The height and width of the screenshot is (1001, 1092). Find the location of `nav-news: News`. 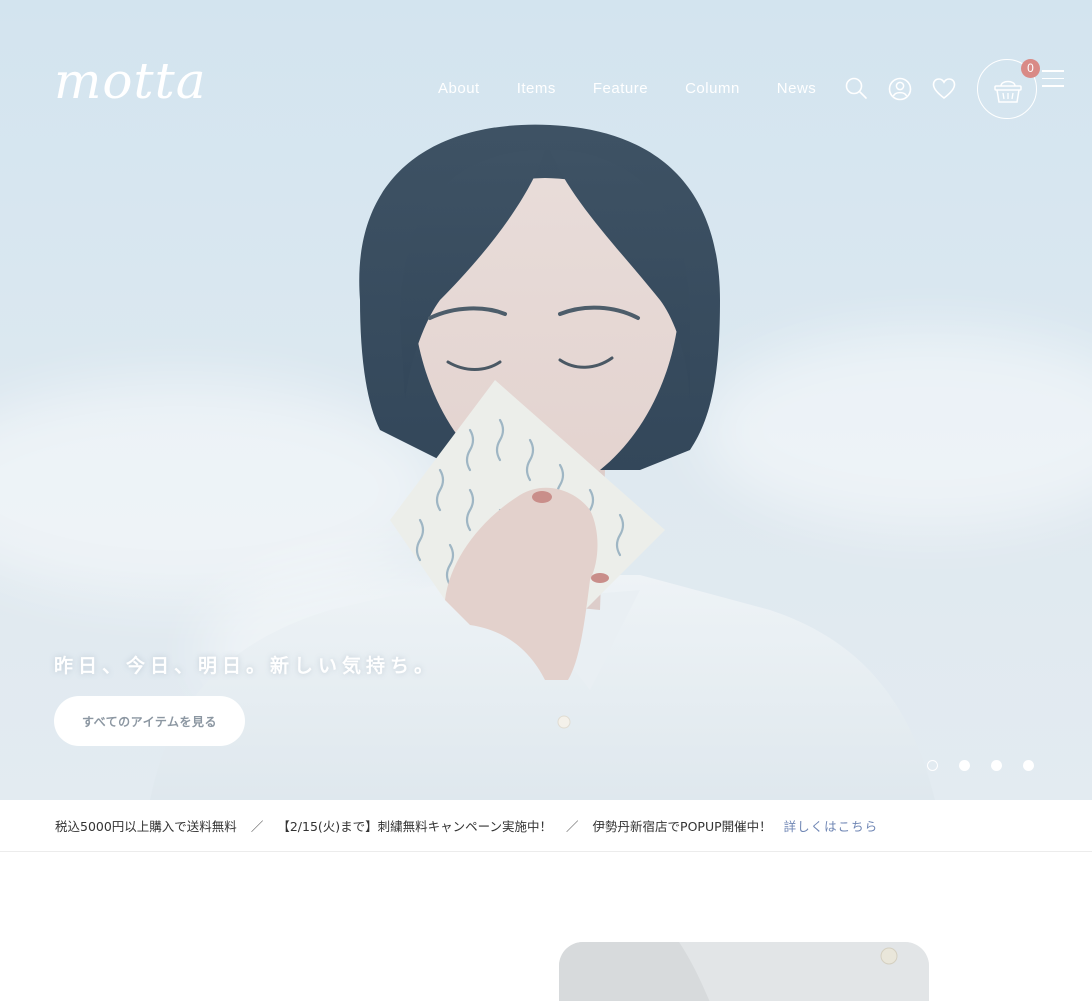

nav-news: News is located at coordinates (797, 88).